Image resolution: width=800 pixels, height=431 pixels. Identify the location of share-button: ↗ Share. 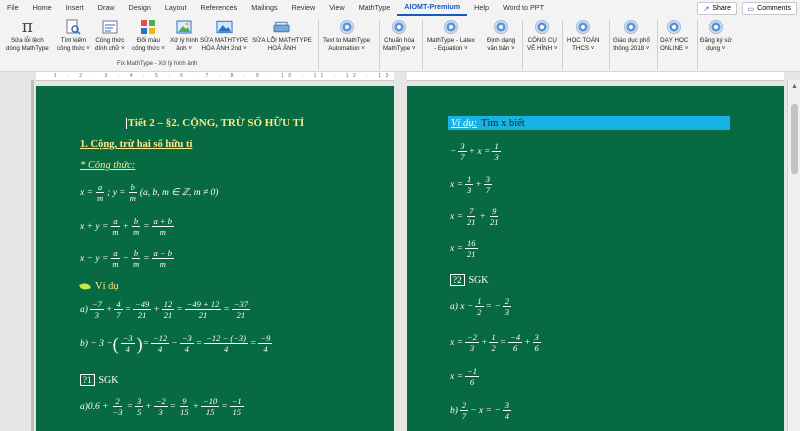
(717, 8).